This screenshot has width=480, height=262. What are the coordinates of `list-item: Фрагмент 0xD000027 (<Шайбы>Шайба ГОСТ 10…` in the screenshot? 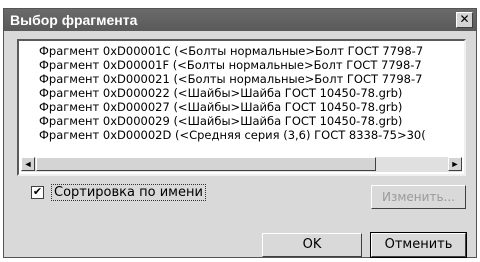 It's located at (220, 107).